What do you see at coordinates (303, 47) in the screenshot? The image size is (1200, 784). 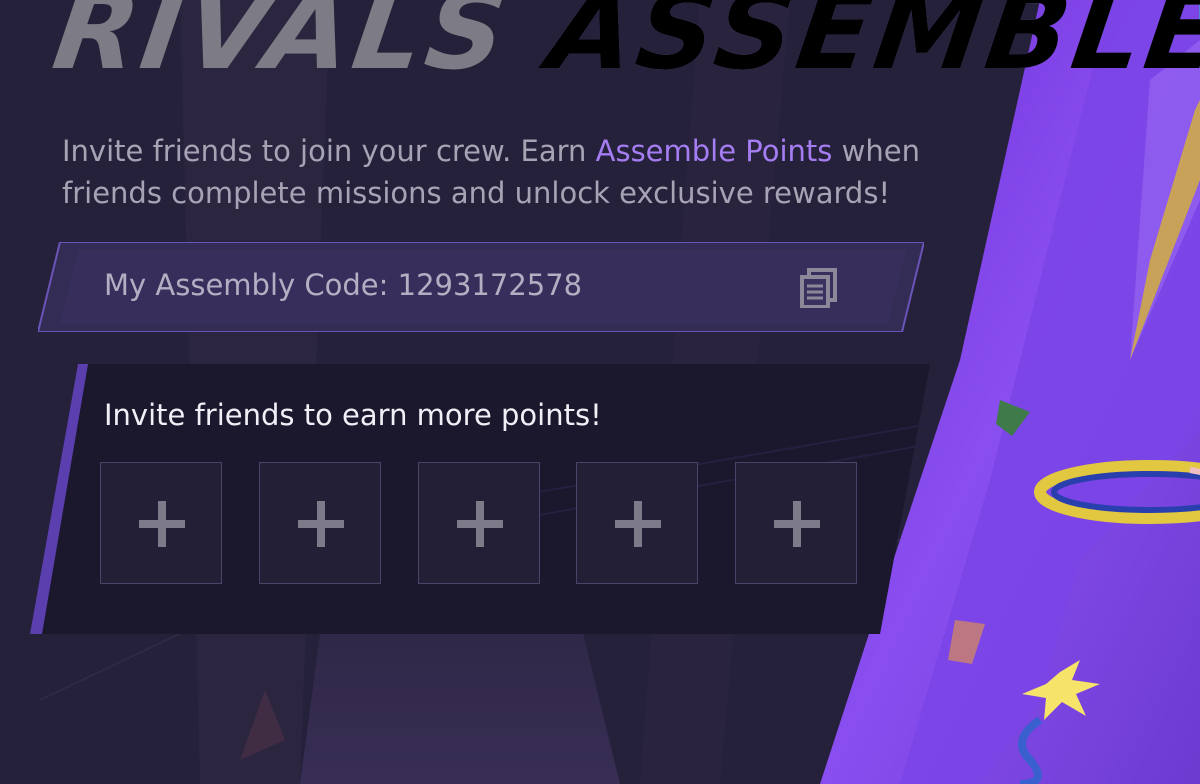 I see `event-title-part1: RIVALS` at bounding box center [303, 47].